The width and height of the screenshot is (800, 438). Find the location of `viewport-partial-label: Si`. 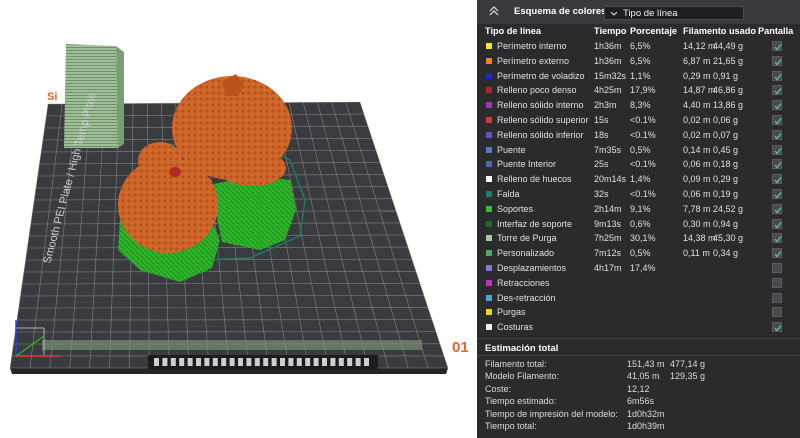

viewport-partial-label: Si is located at coordinates (52, 97).